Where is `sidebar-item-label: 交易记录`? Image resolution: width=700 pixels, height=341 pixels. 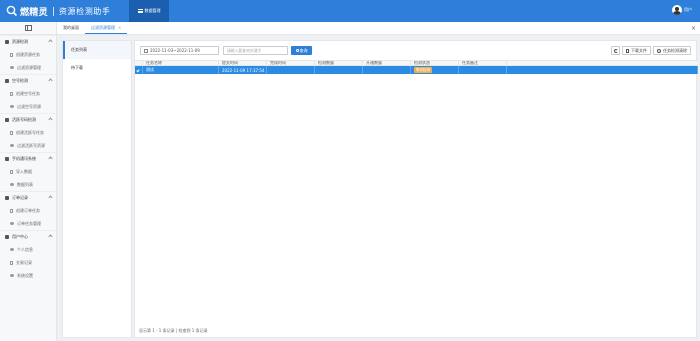 sidebar-item-label: 交易记录 is located at coordinates (24, 262).